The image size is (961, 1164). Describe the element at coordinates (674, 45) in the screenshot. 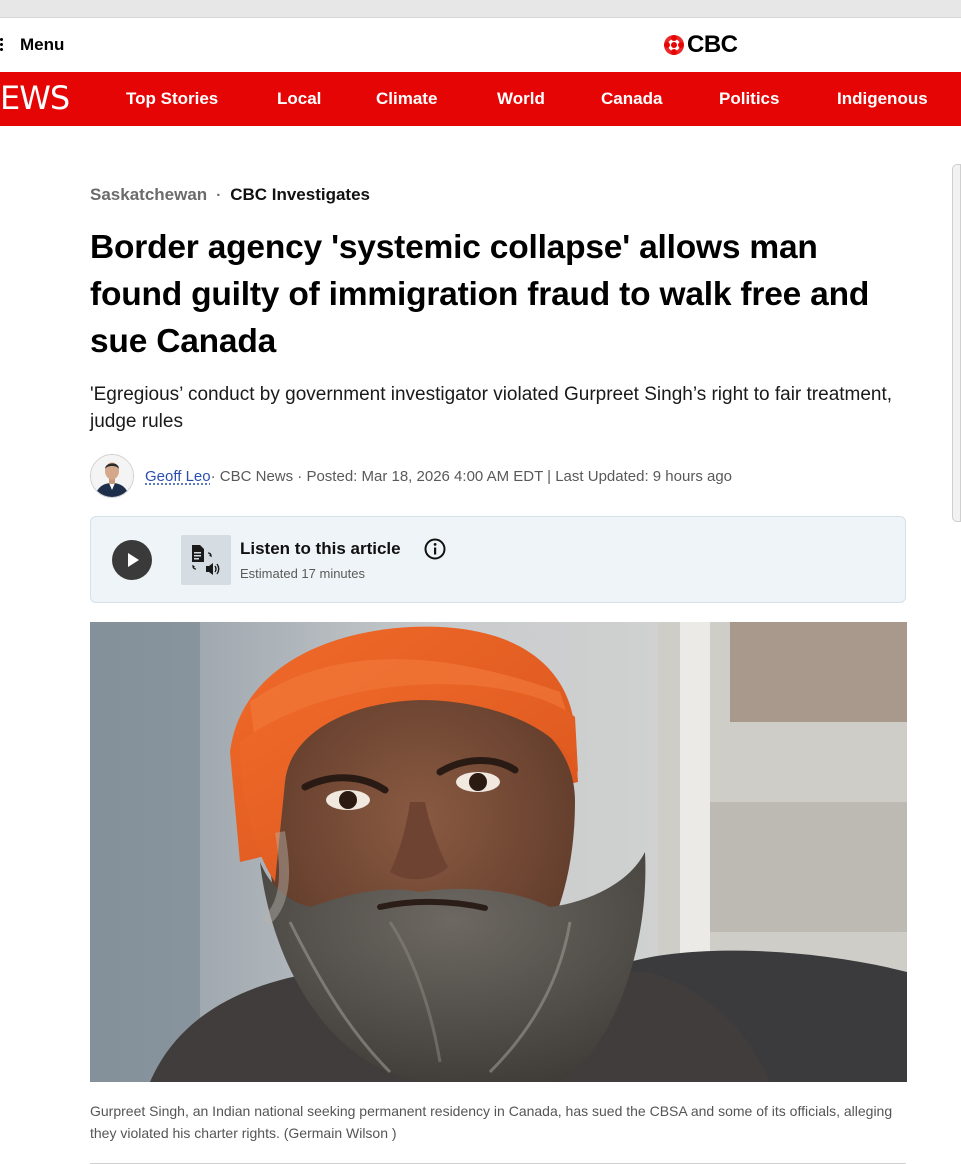

I see `cbc-gem-icon` at that location.